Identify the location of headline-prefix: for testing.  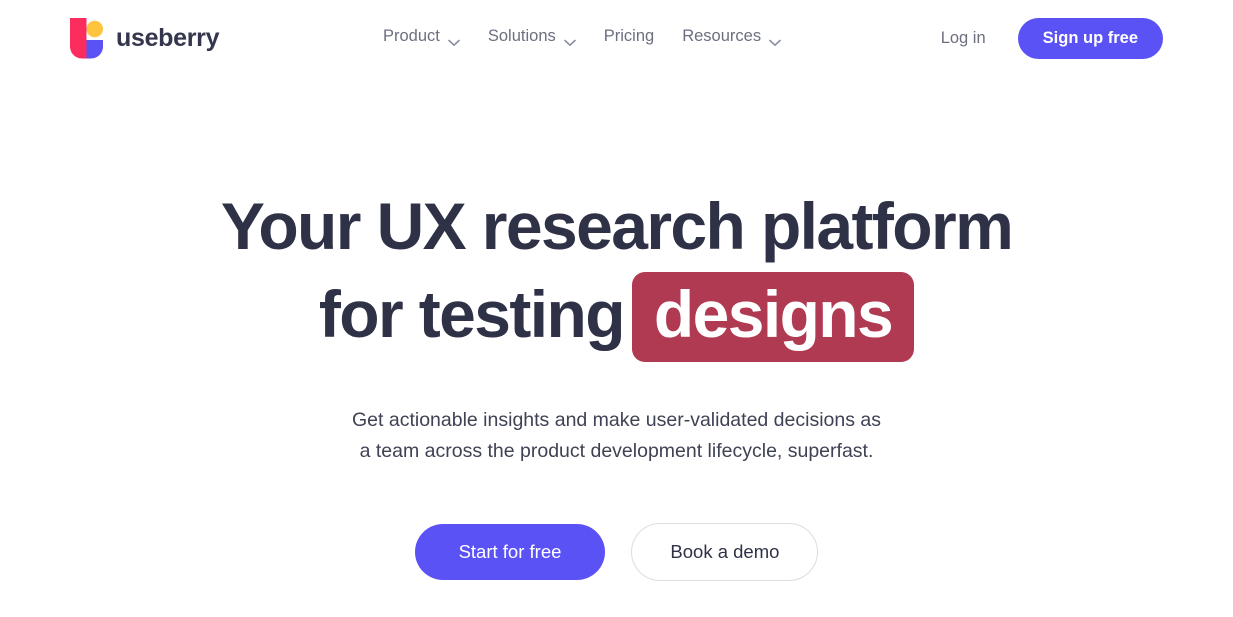
(472, 314).